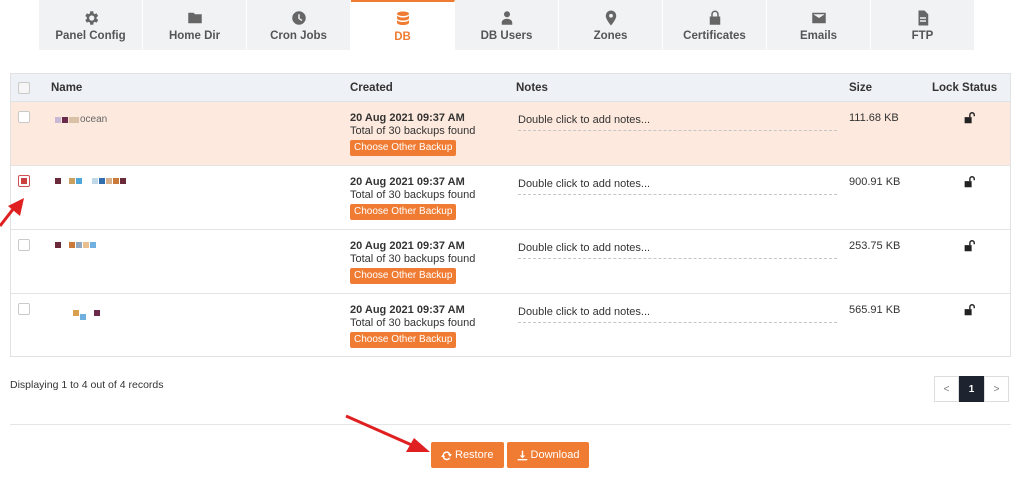 The width and height of the screenshot is (1024, 477). Describe the element at coordinates (965, 88) in the screenshot. I see `header-lock-status: Lock Status` at that location.